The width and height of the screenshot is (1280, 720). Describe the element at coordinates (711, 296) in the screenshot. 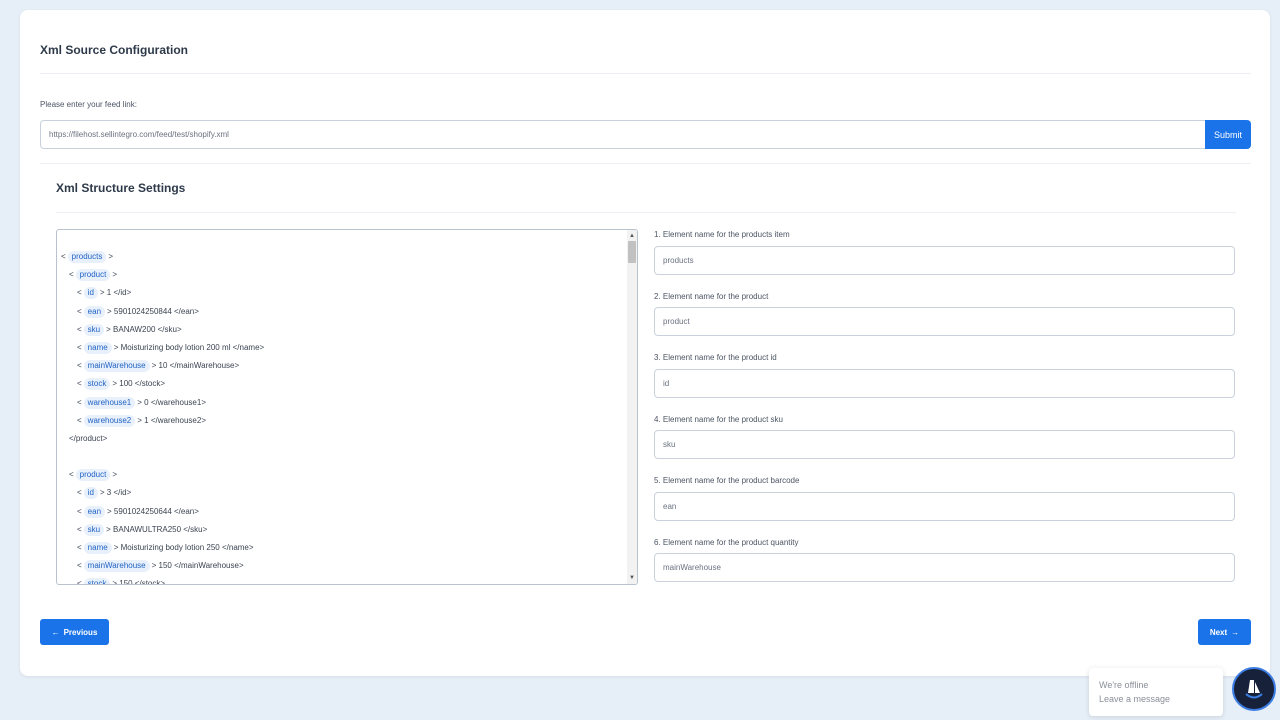

I see `field-label-product: 2. Element name for the product` at that location.